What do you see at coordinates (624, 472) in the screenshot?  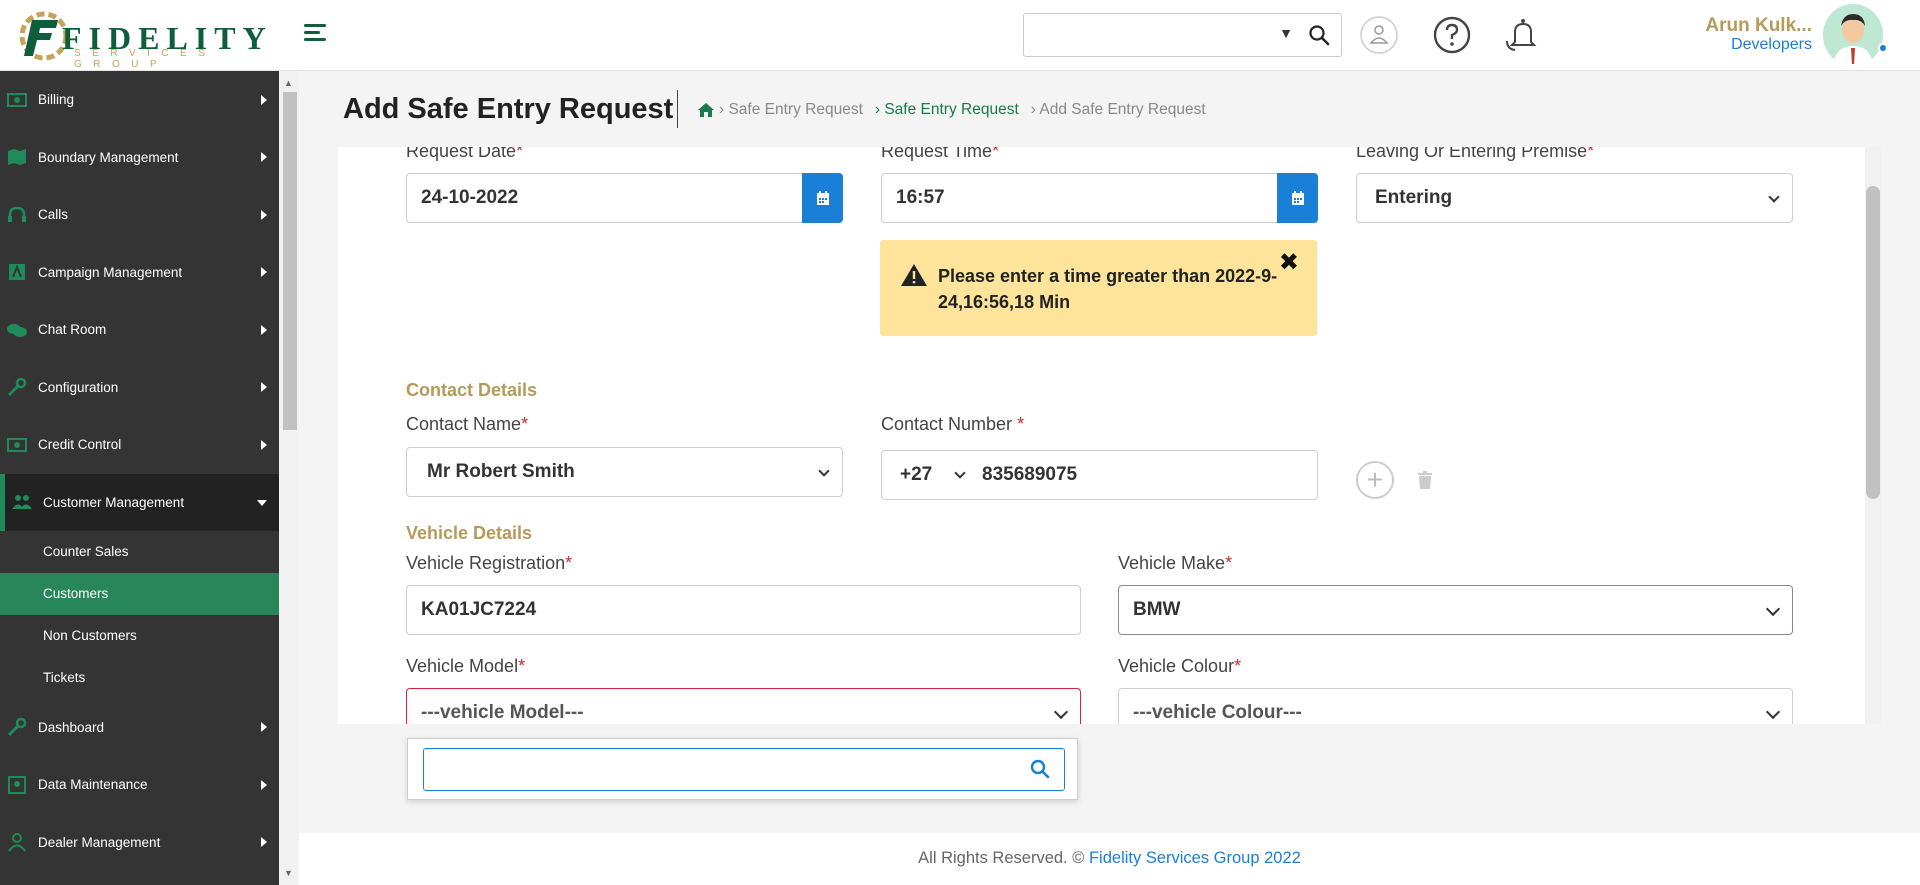 I see `contact-name-select: Mr Robert Smith` at bounding box center [624, 472].